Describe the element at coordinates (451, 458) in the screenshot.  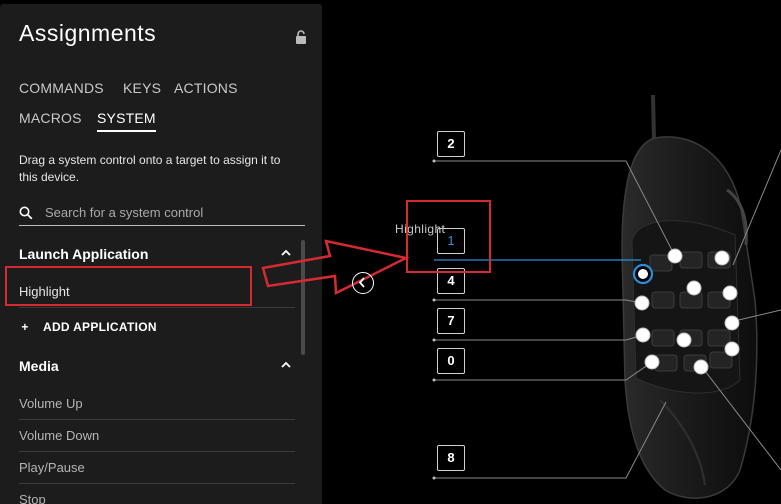
I see `button-label-8: 8` at that location.